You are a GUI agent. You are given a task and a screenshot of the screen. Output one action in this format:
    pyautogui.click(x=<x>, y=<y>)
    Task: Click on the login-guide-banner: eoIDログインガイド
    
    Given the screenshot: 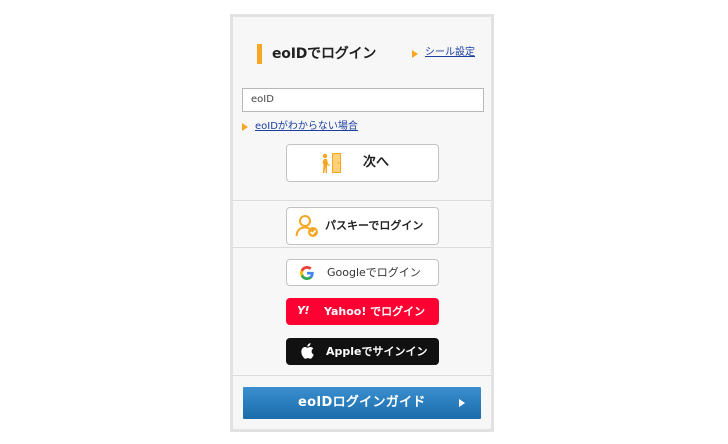 What is the action you would take?
    pyautogui.click(x=362, y=403)
    